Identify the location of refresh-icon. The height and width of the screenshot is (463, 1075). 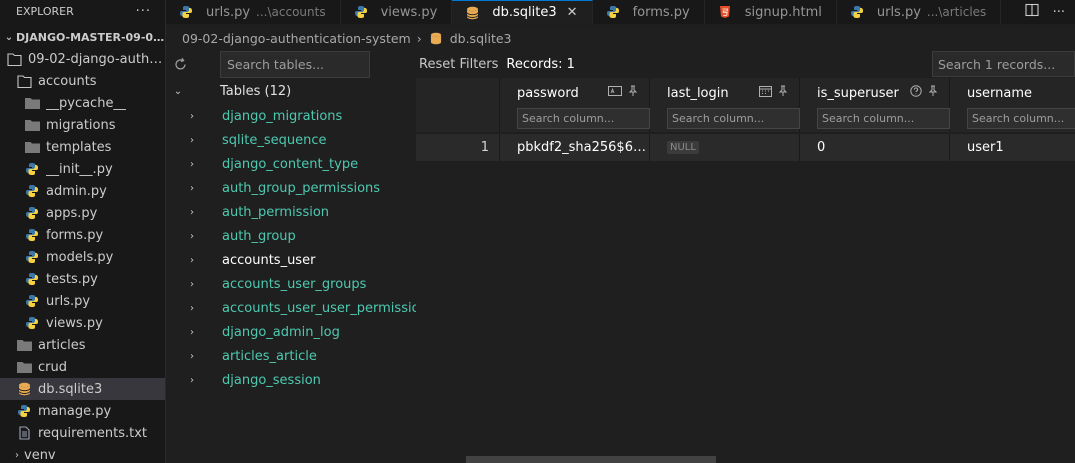
(180, 64).